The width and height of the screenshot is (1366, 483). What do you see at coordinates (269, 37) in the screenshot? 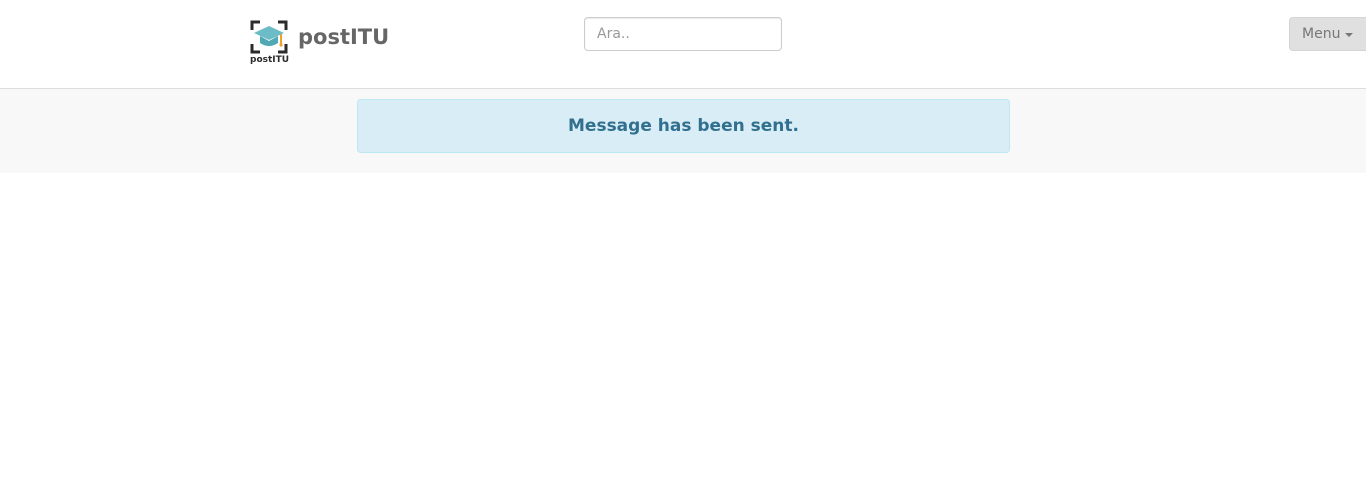
I see `graduation-cap-icon` at bounding box center [269, 37].